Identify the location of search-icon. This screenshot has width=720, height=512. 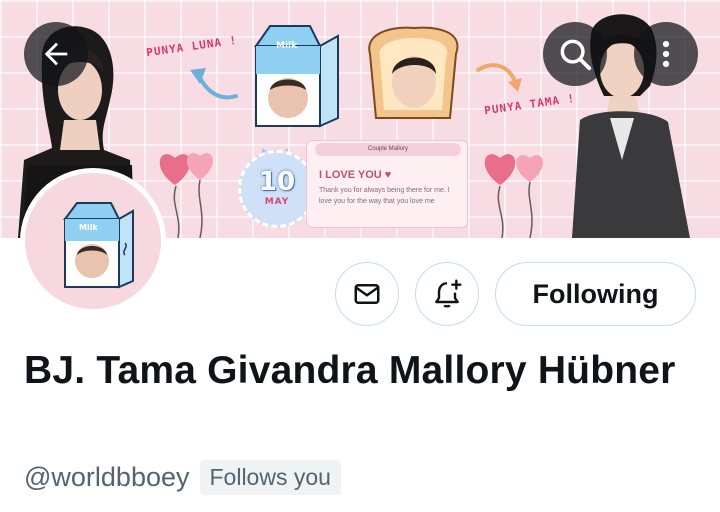
(576, 55).